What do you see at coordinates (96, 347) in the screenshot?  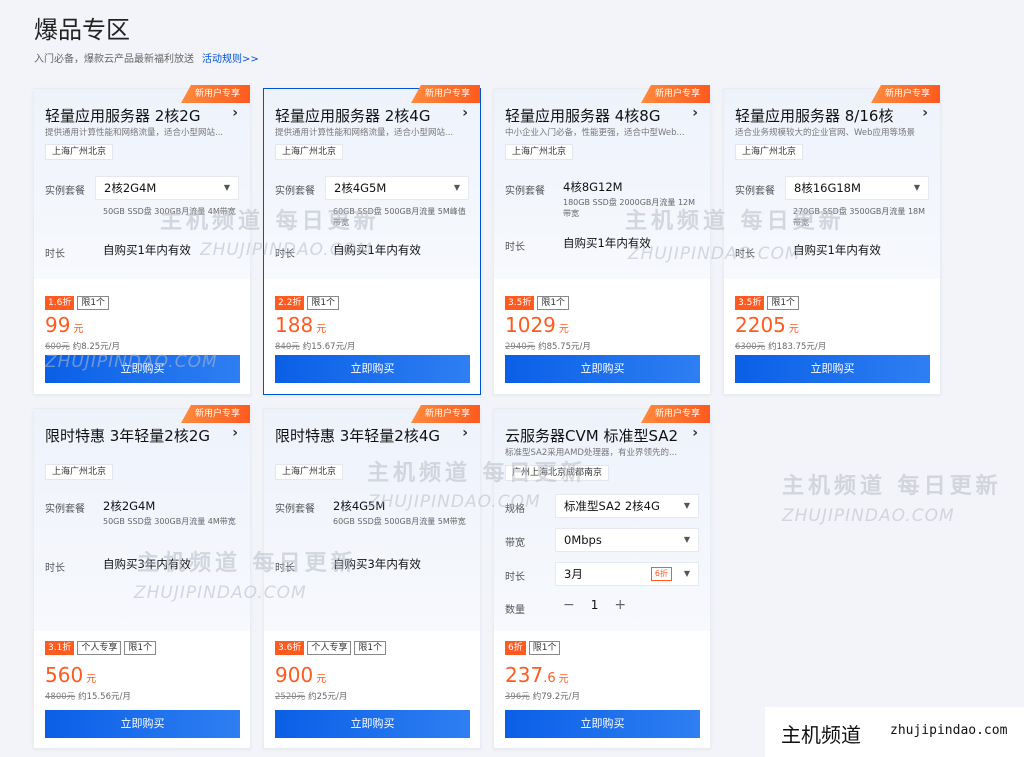 I see `monthly-price: 约8.25元/月` at bounding box center [96, 347].